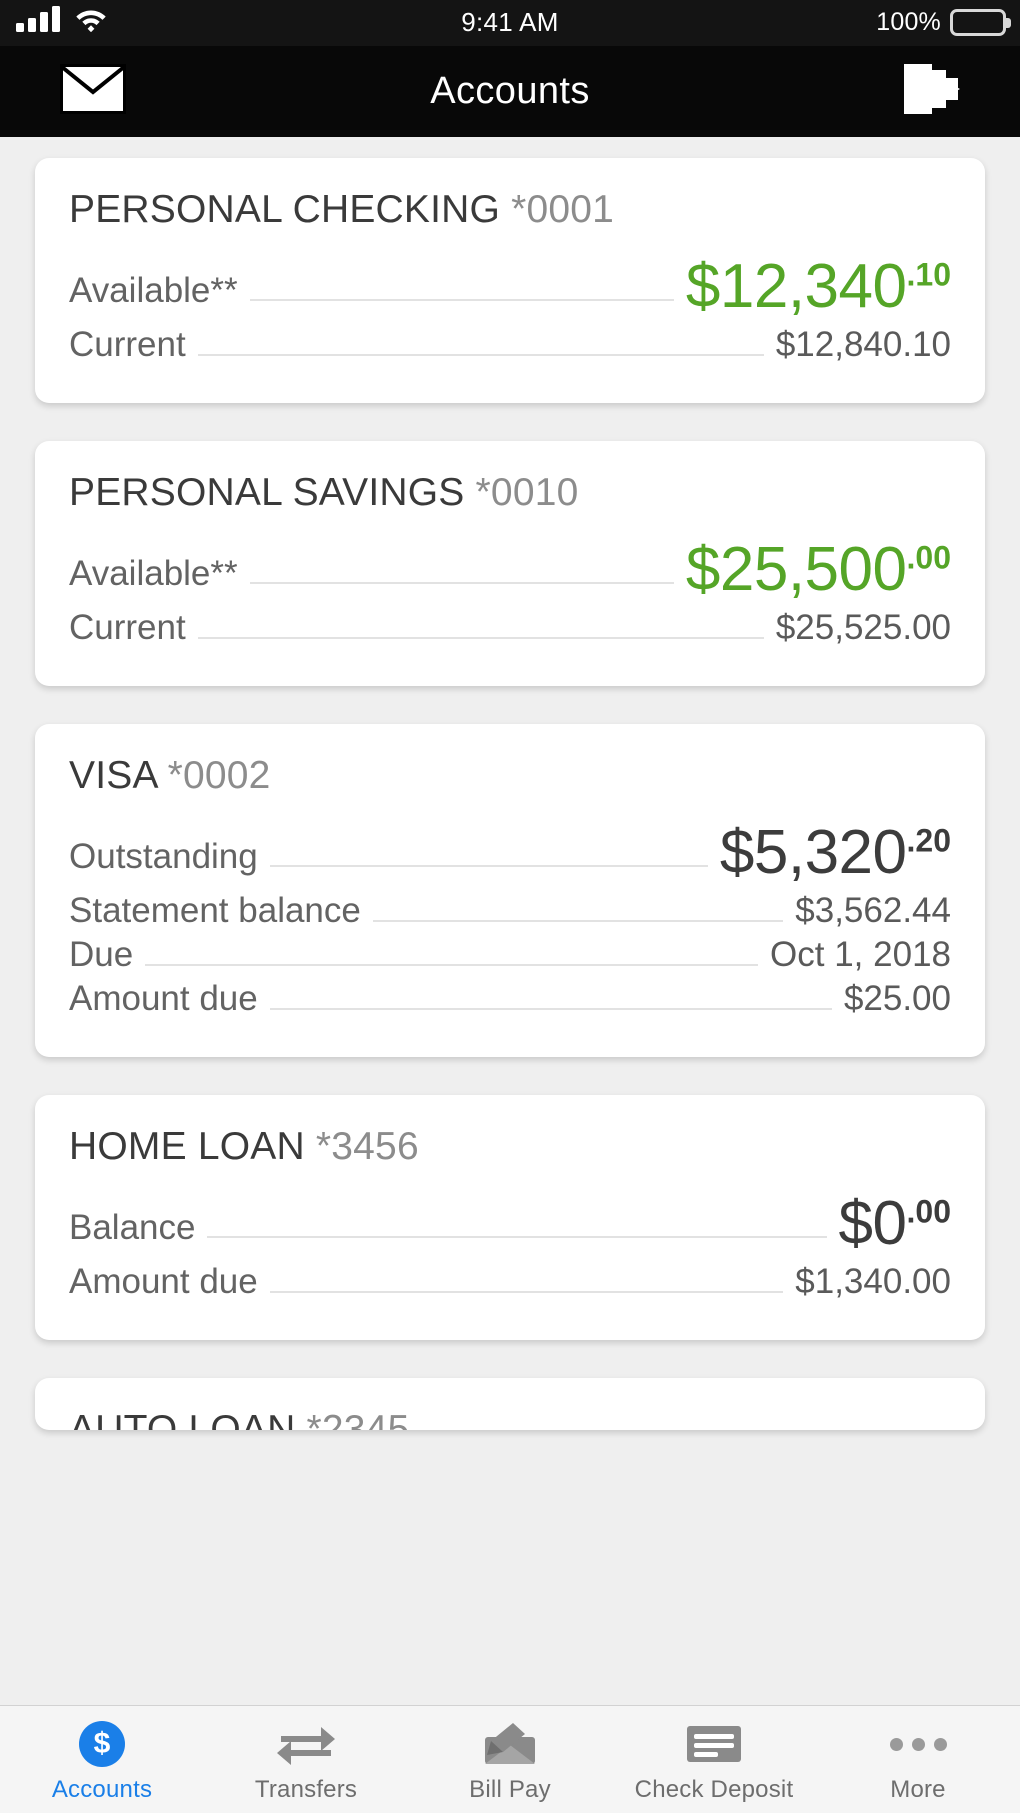  Describe the element at coordinates (510, 345) in the screenshot. I see `account-detail-row: Current $12,840.10` at that location.